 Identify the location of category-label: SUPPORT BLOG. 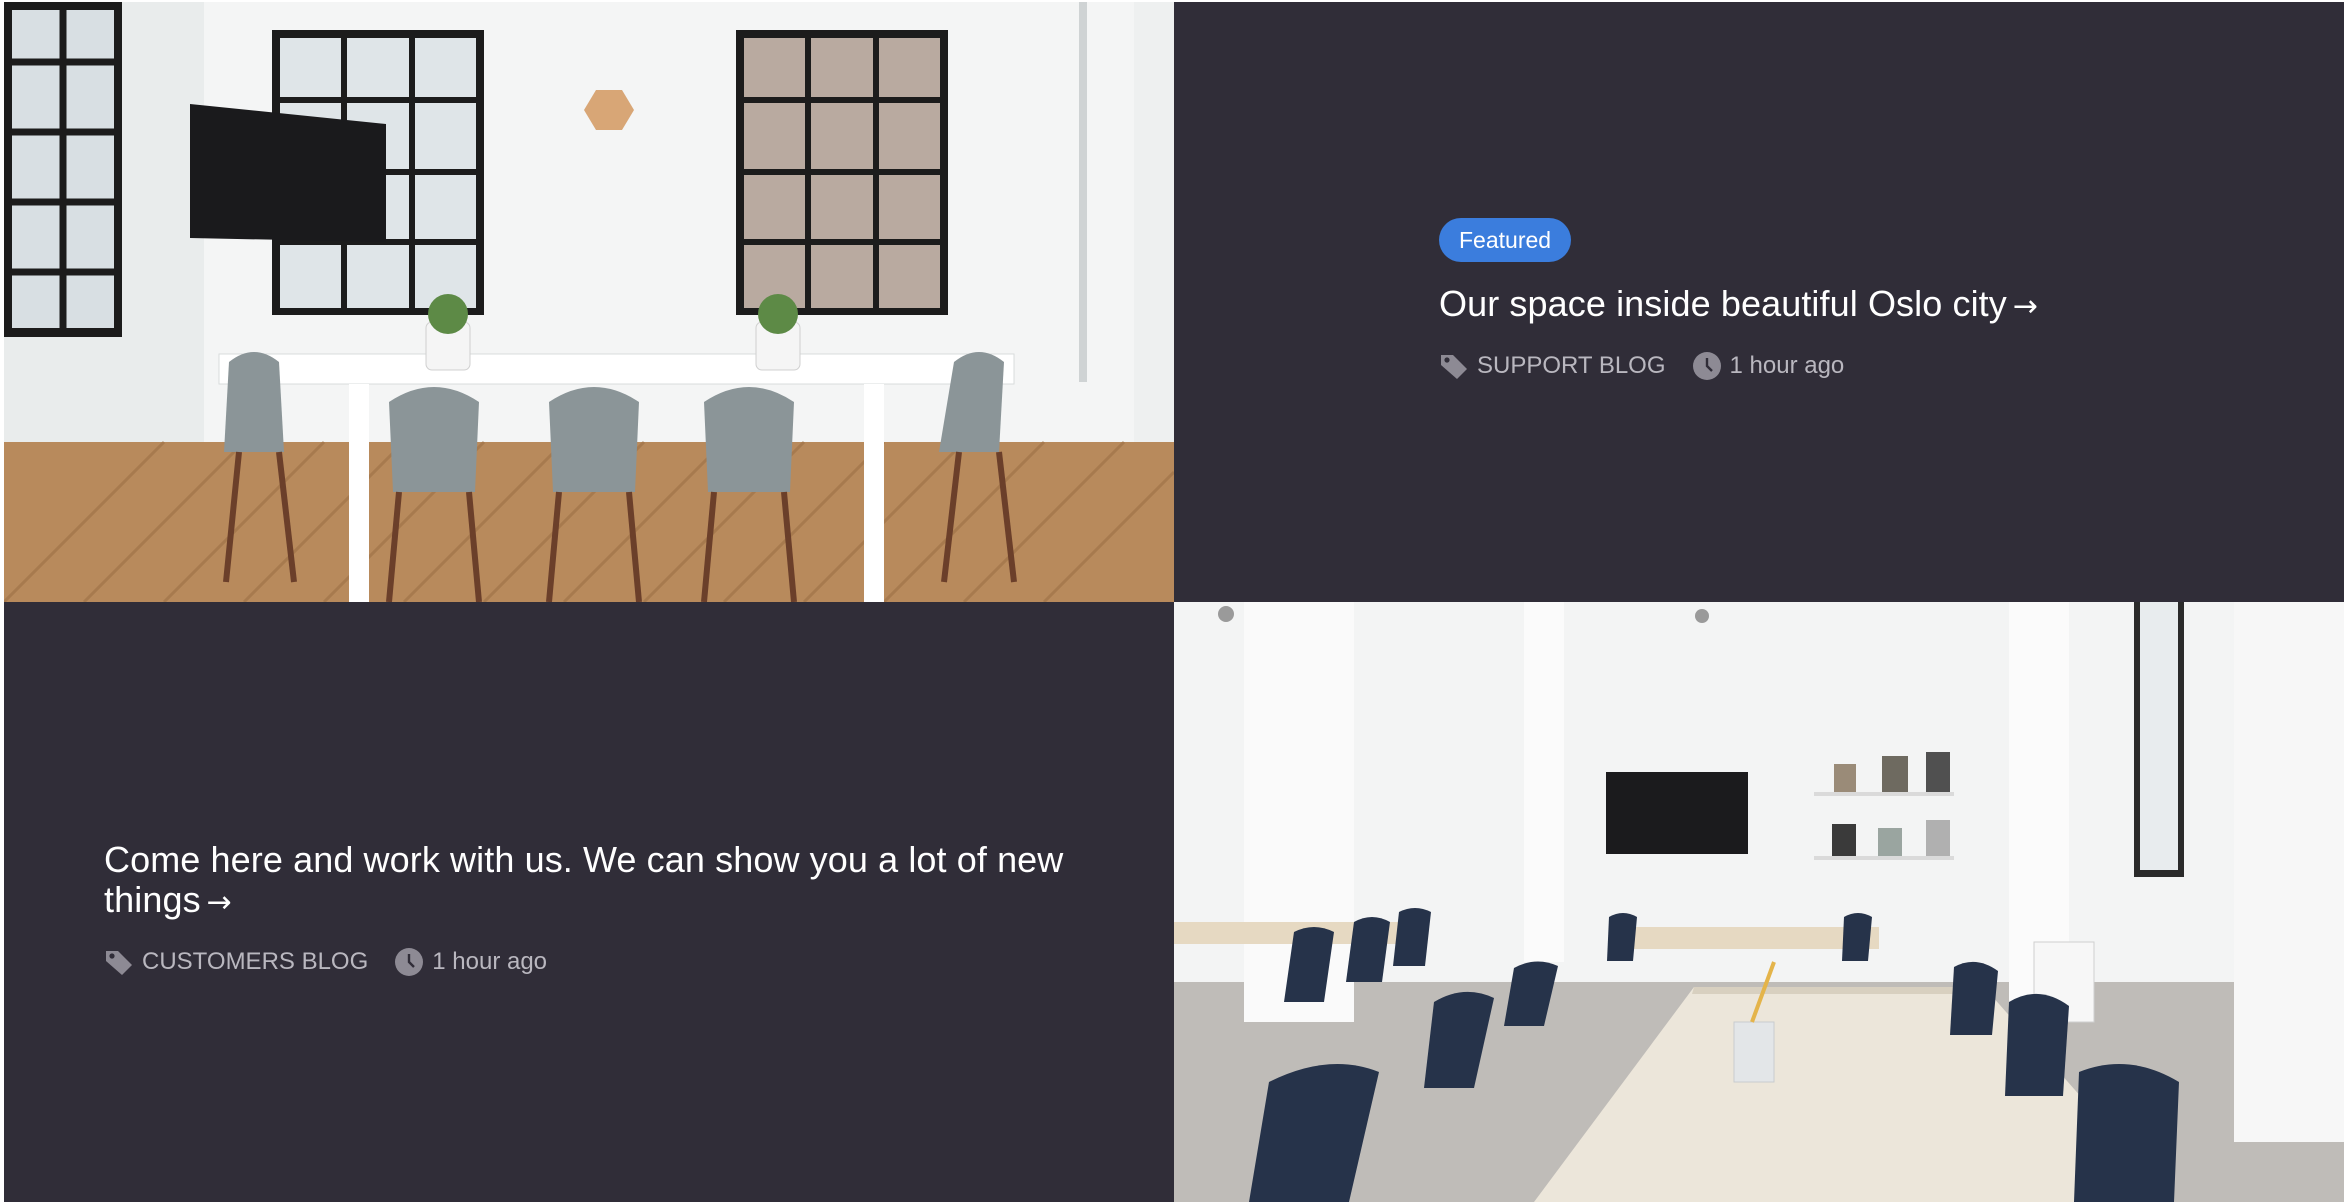
(1571, 365).